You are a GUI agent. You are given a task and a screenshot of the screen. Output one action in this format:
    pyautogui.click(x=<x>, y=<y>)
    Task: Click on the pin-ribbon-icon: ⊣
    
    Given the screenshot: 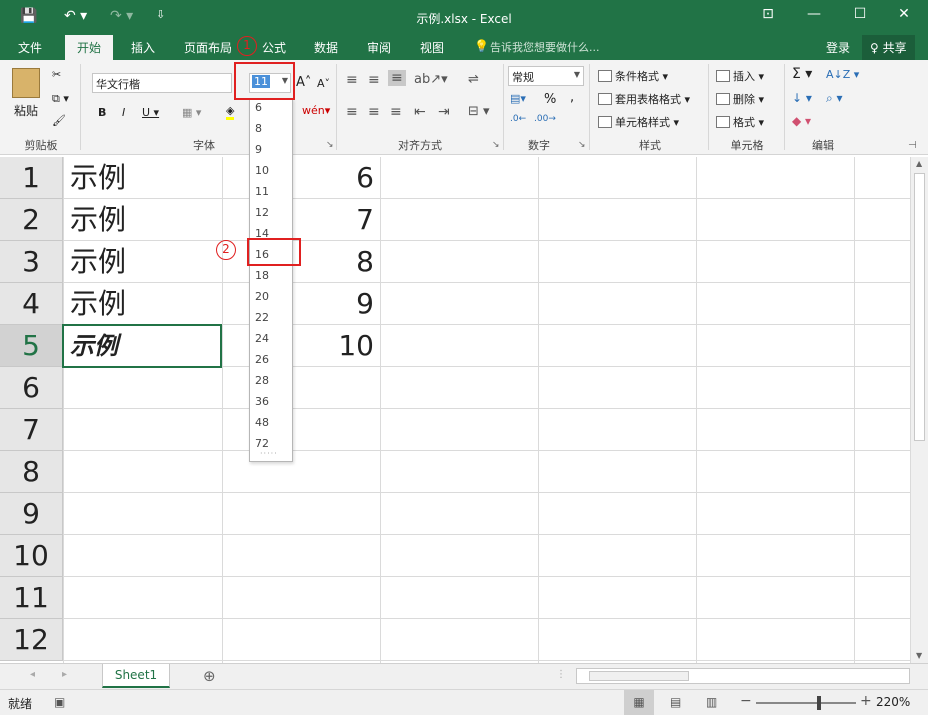 What is the action you would take?
    pyautogui.click(x=912, y=145)
    